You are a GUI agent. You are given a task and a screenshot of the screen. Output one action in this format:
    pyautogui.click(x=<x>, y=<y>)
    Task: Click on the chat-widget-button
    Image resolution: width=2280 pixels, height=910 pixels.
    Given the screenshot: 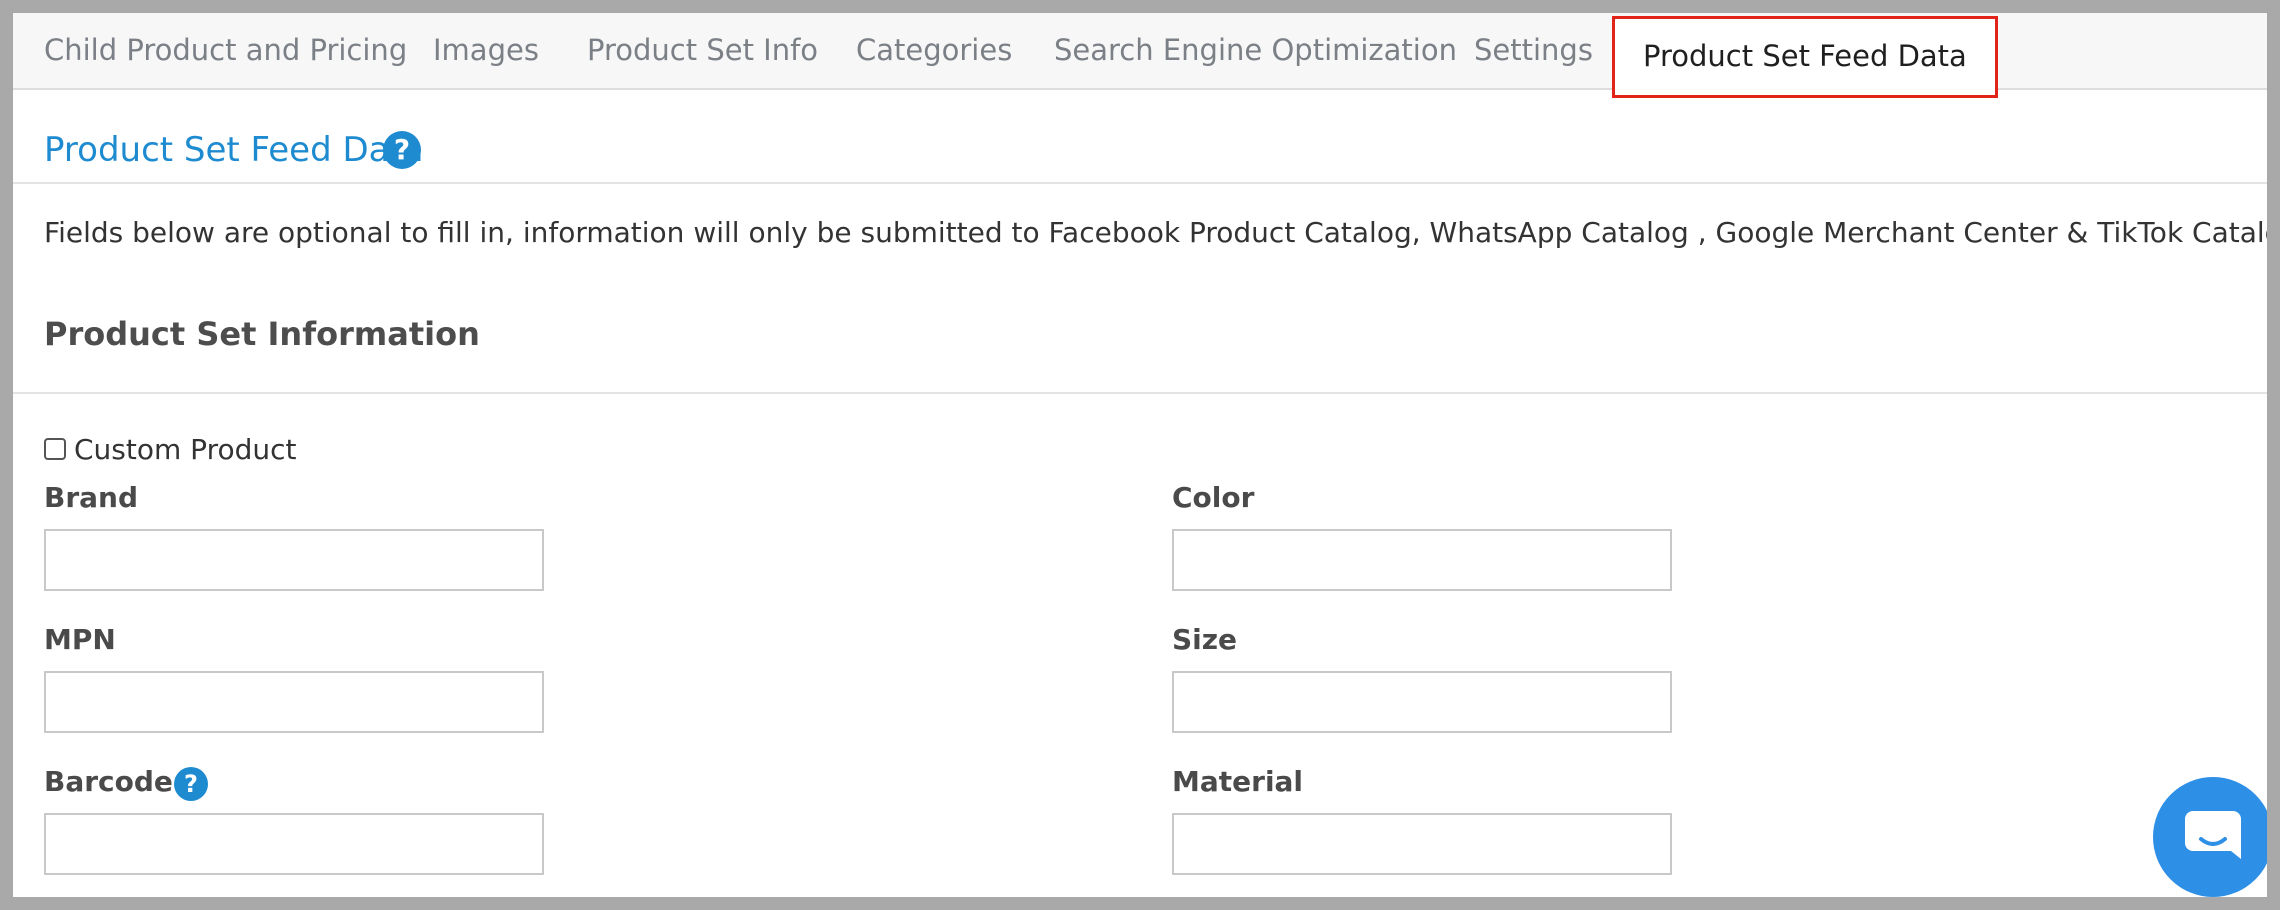 What is the action you would take?
    pyautogui.click(x=2210, y=837)
    